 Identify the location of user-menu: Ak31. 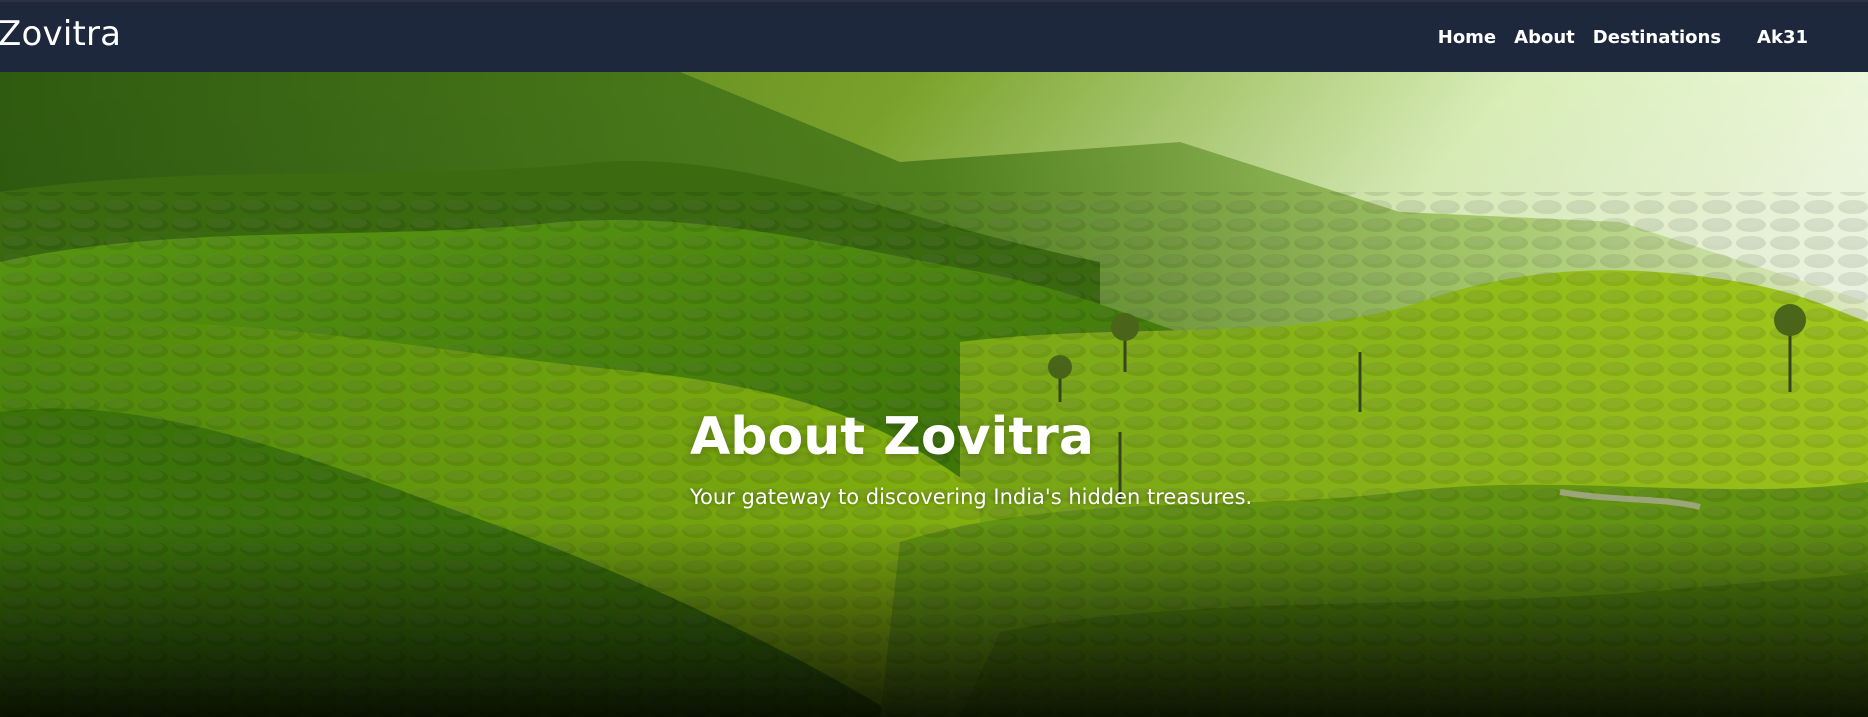
(1782, 37).